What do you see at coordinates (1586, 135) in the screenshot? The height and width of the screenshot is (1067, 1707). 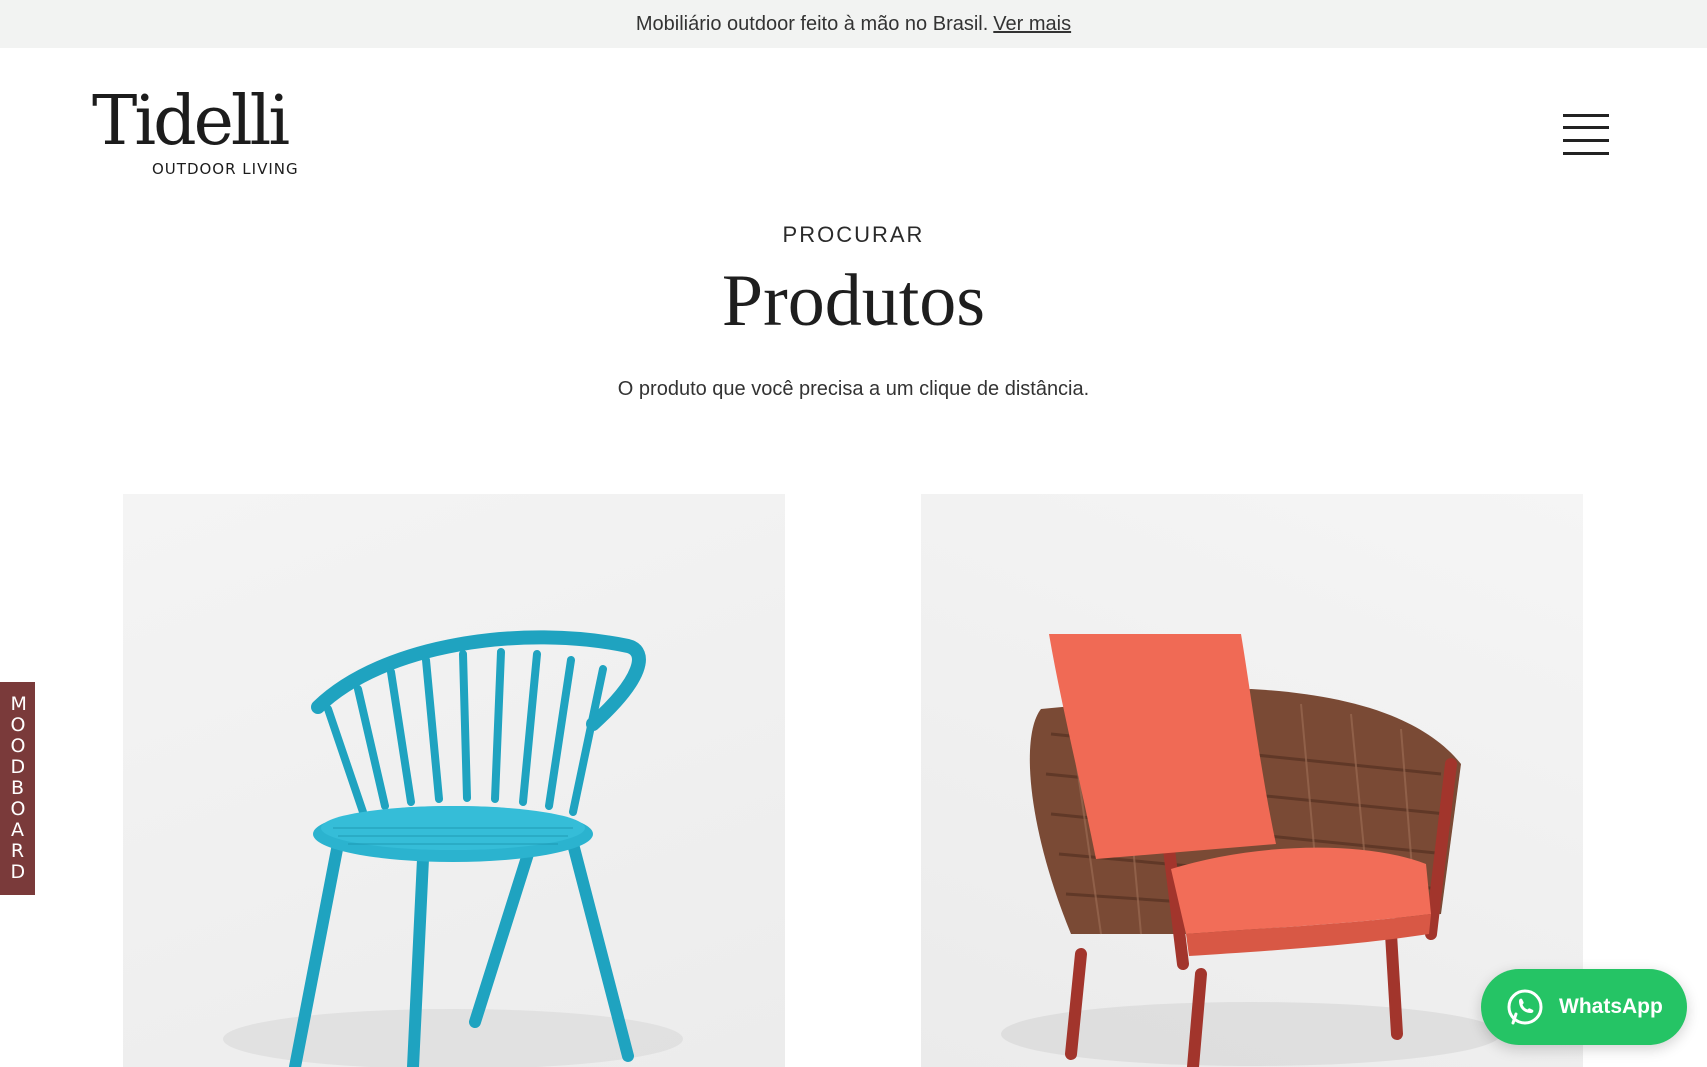 I see `menu-button` at bounding box center [1586, 135].